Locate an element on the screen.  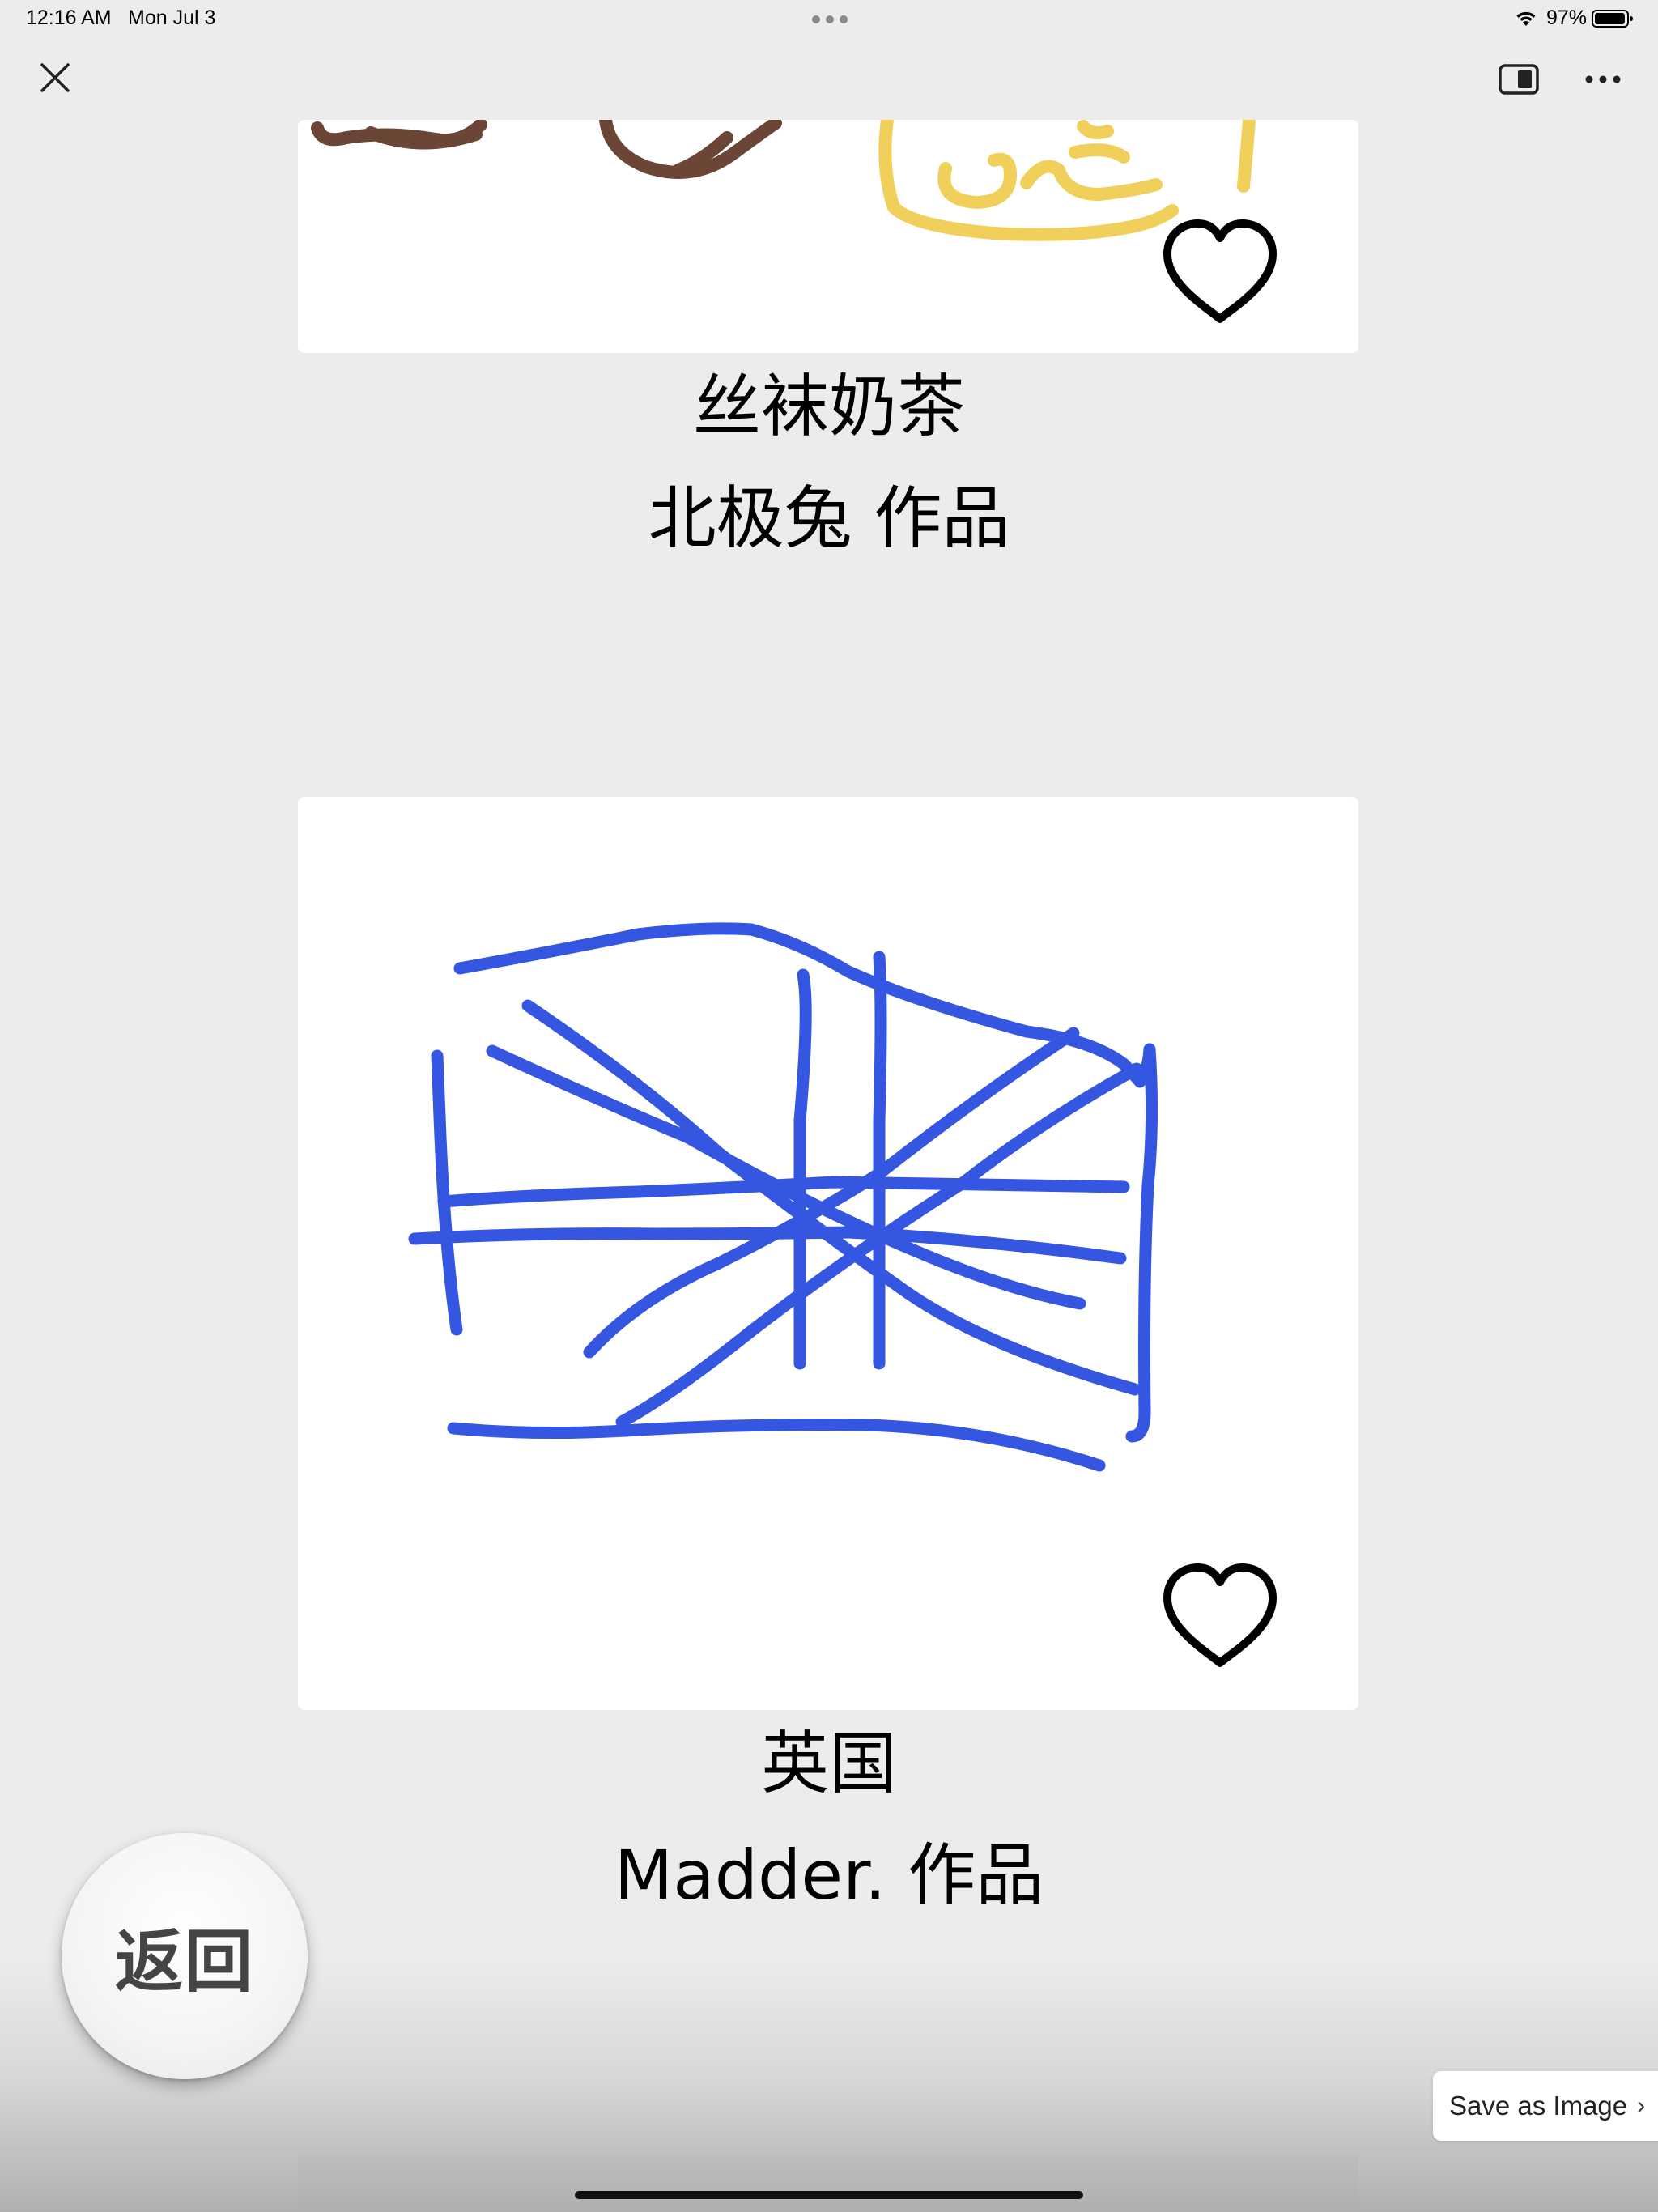
status-bar: 12:16 AM Mon Jul 3 97% is located at coordinates (829, 19).